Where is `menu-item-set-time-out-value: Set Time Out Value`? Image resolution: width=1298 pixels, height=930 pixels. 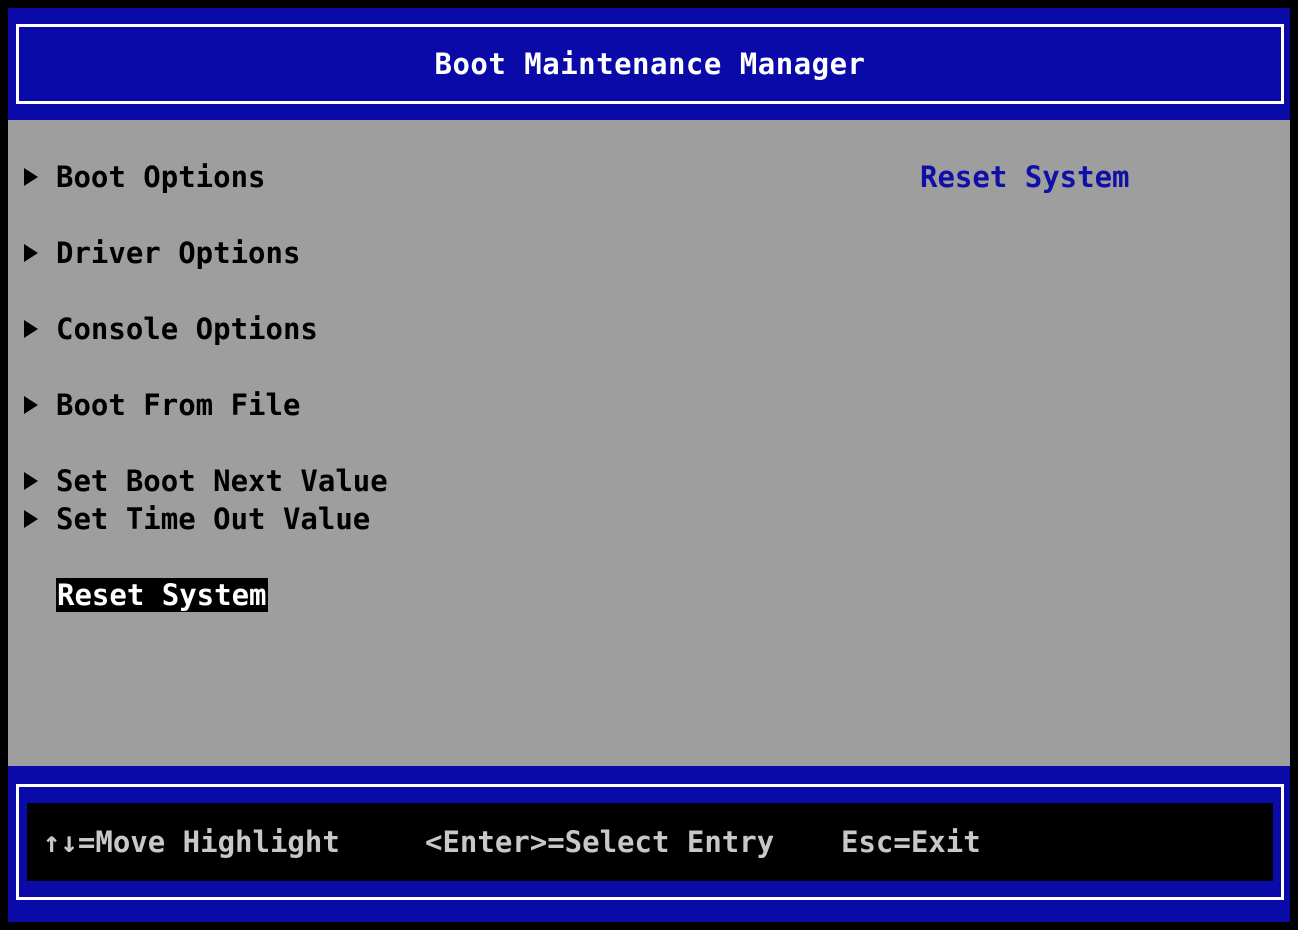
menu-item-set-time-out-value: Set Time Out Value is located at coordinates (197, 519).